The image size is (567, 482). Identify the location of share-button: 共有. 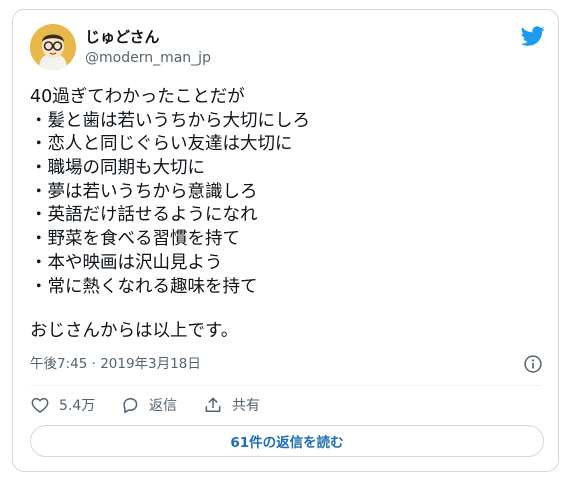
(231, 405).